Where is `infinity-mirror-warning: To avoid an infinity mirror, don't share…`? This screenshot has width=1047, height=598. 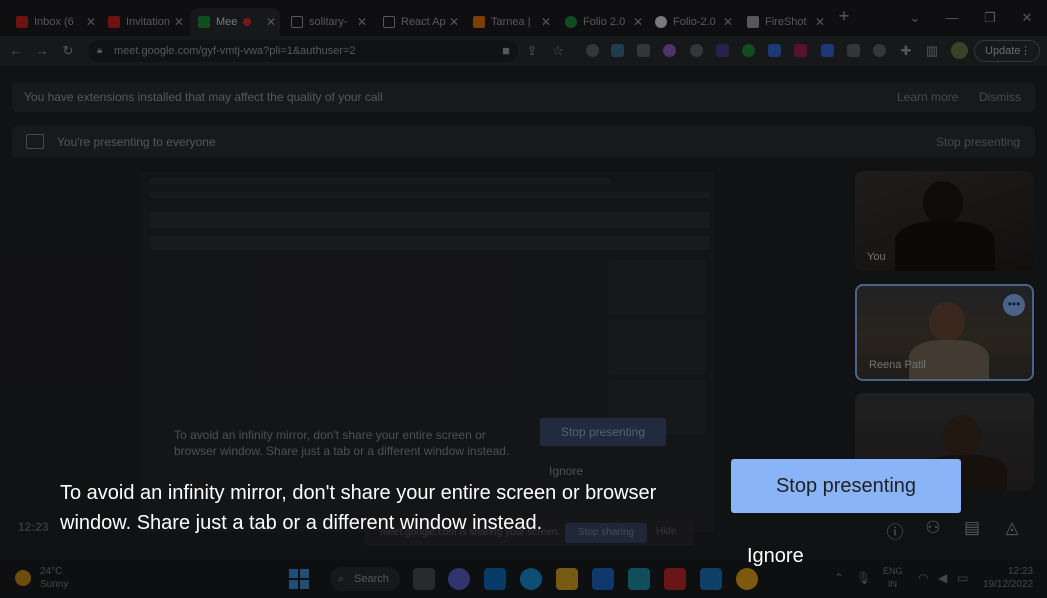 infinity-mirror-warning: To avoid an infinity mirror, don't share… is located at coordinates (358, 508).